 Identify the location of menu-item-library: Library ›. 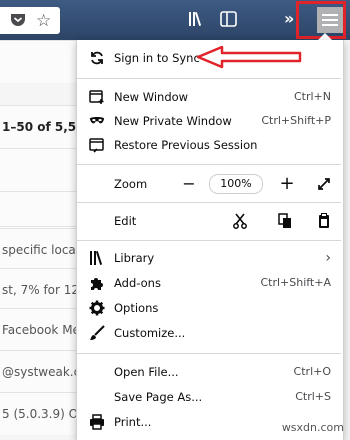
(209, 258).